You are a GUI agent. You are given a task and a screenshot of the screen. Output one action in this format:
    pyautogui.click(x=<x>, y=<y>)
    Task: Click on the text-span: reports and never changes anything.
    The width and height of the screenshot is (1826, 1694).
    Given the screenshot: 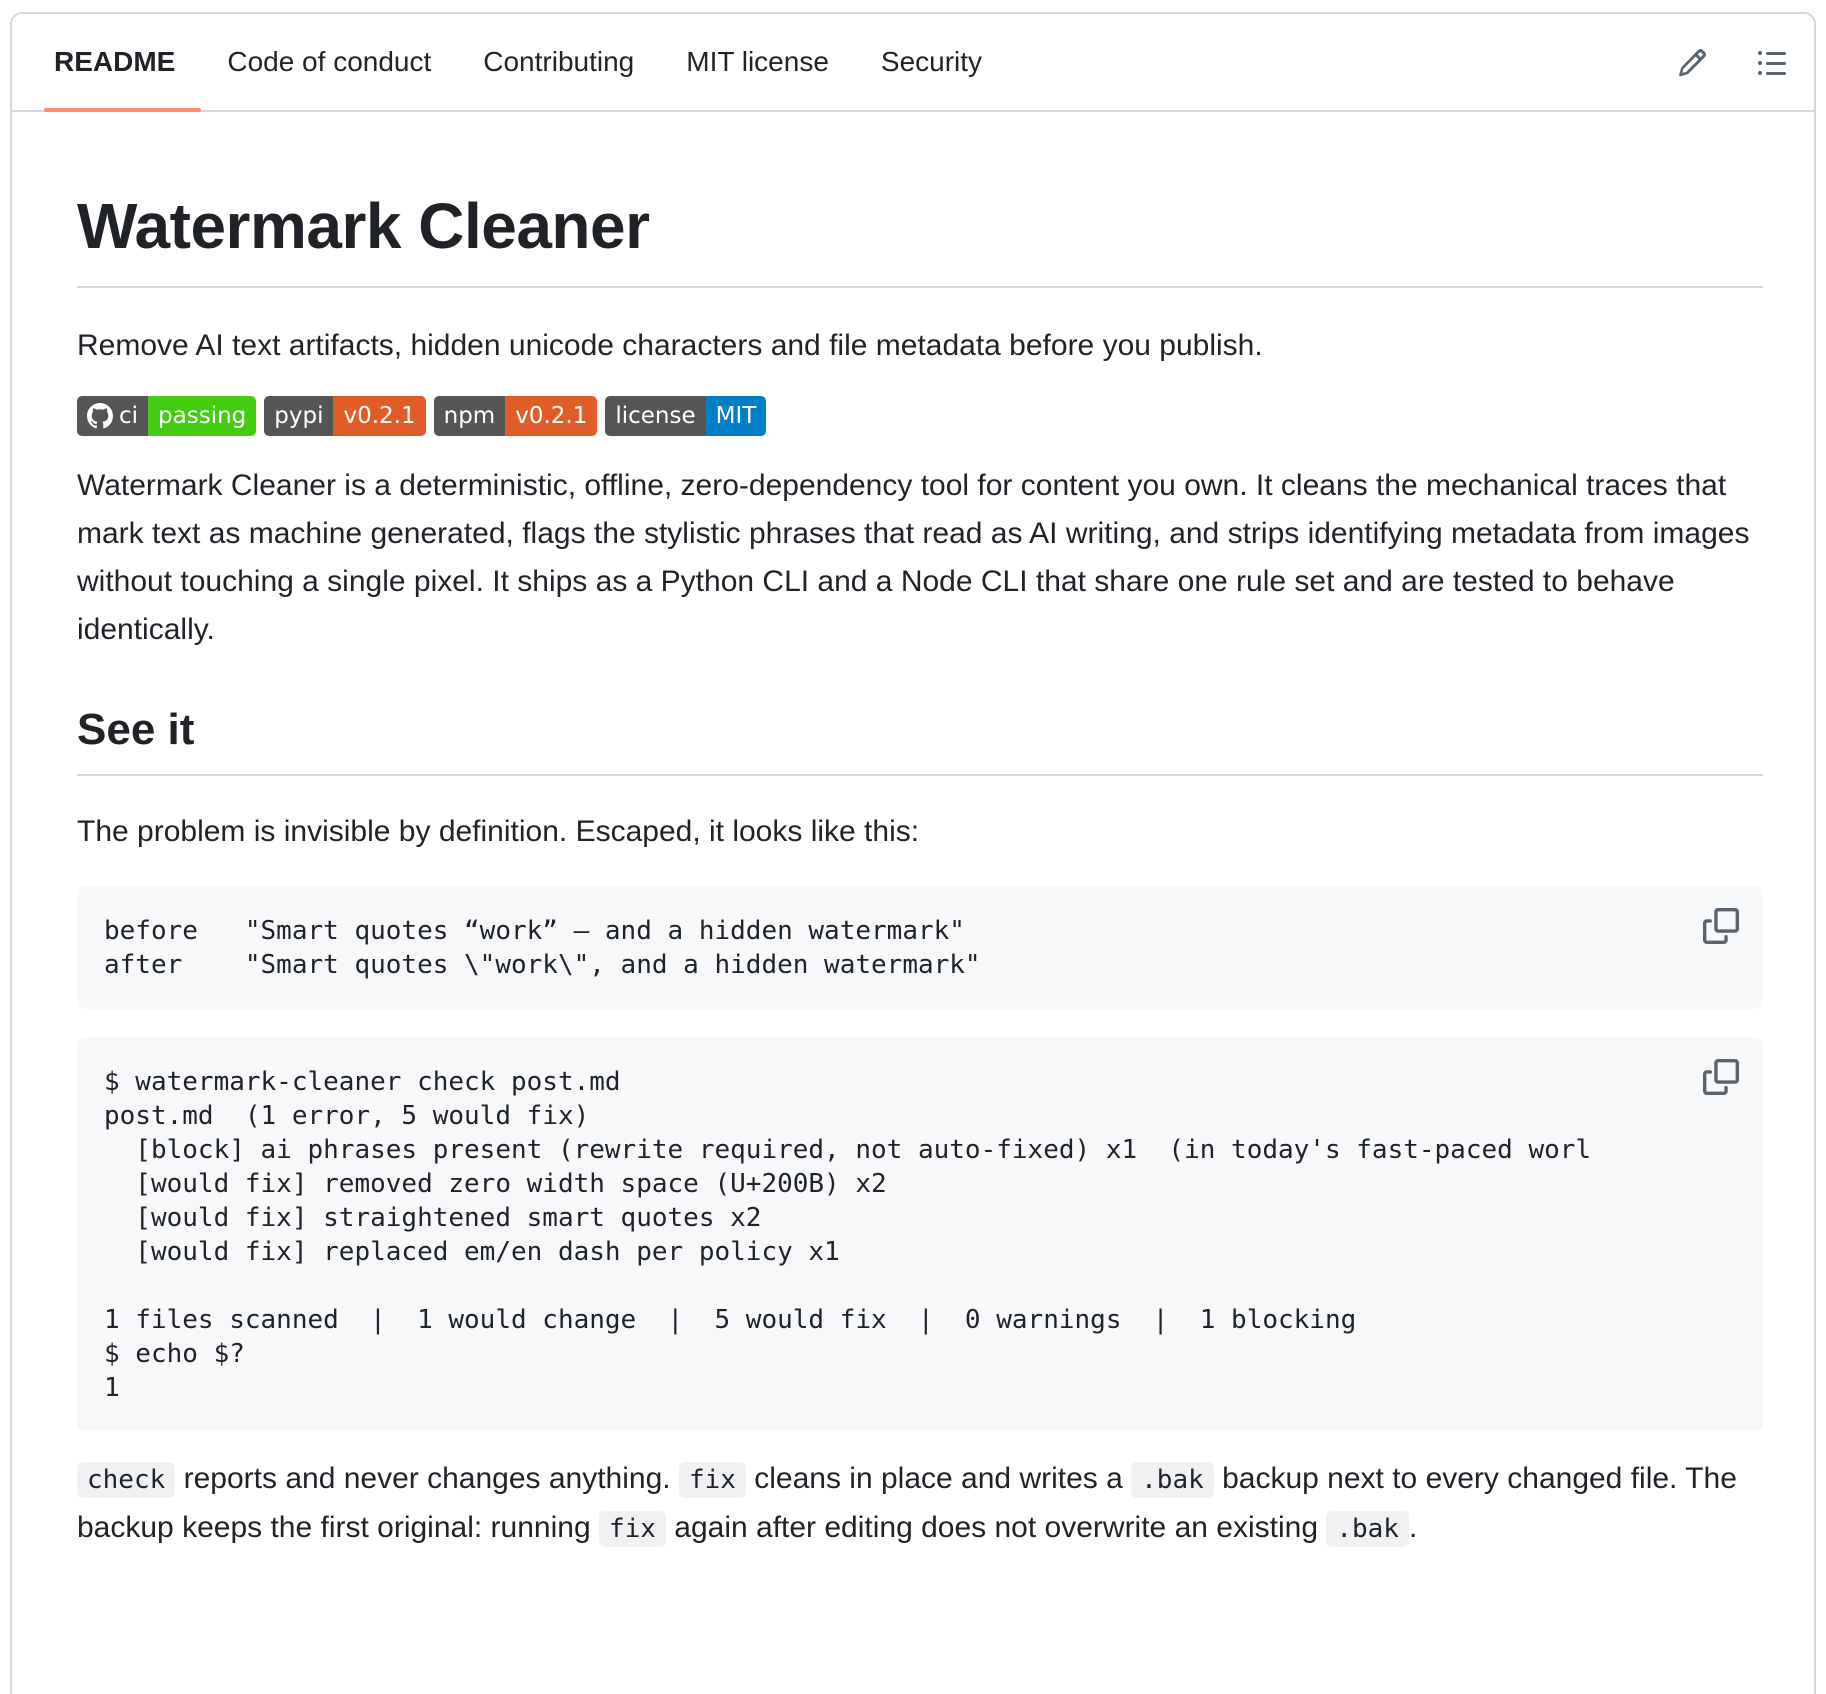 What is the action you would take?
    pyautogui.click(x=427, y=1478)
    